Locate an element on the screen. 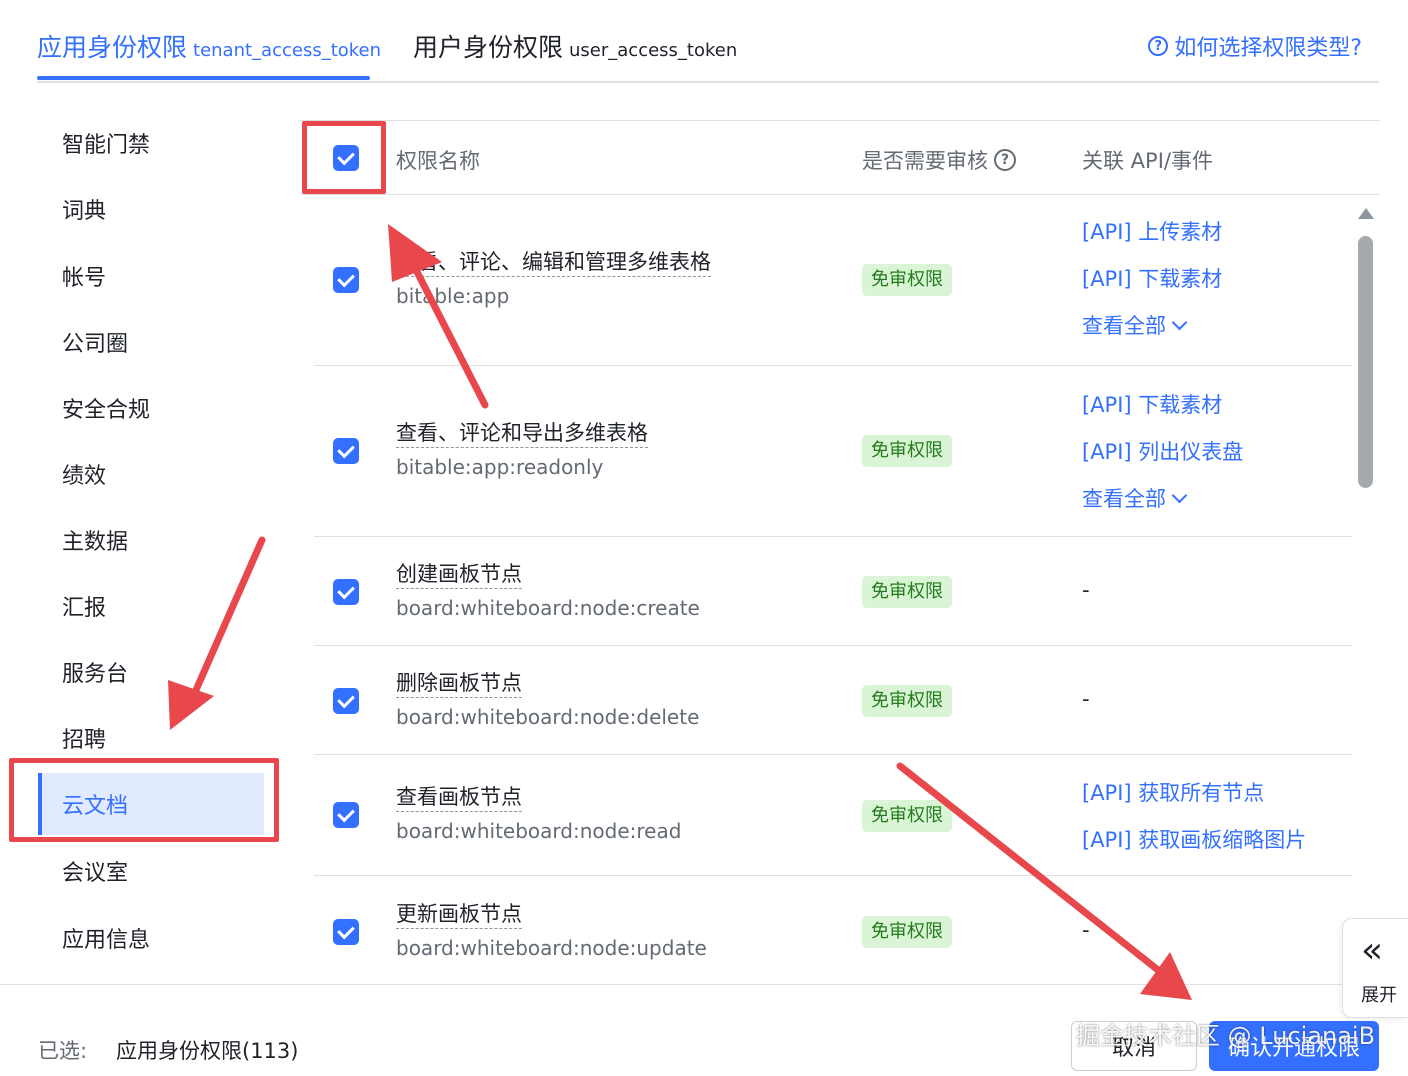  table-header: 权限名称 是否需要审核 ? 关联 API/事件 is located at coordinates (840, 157).